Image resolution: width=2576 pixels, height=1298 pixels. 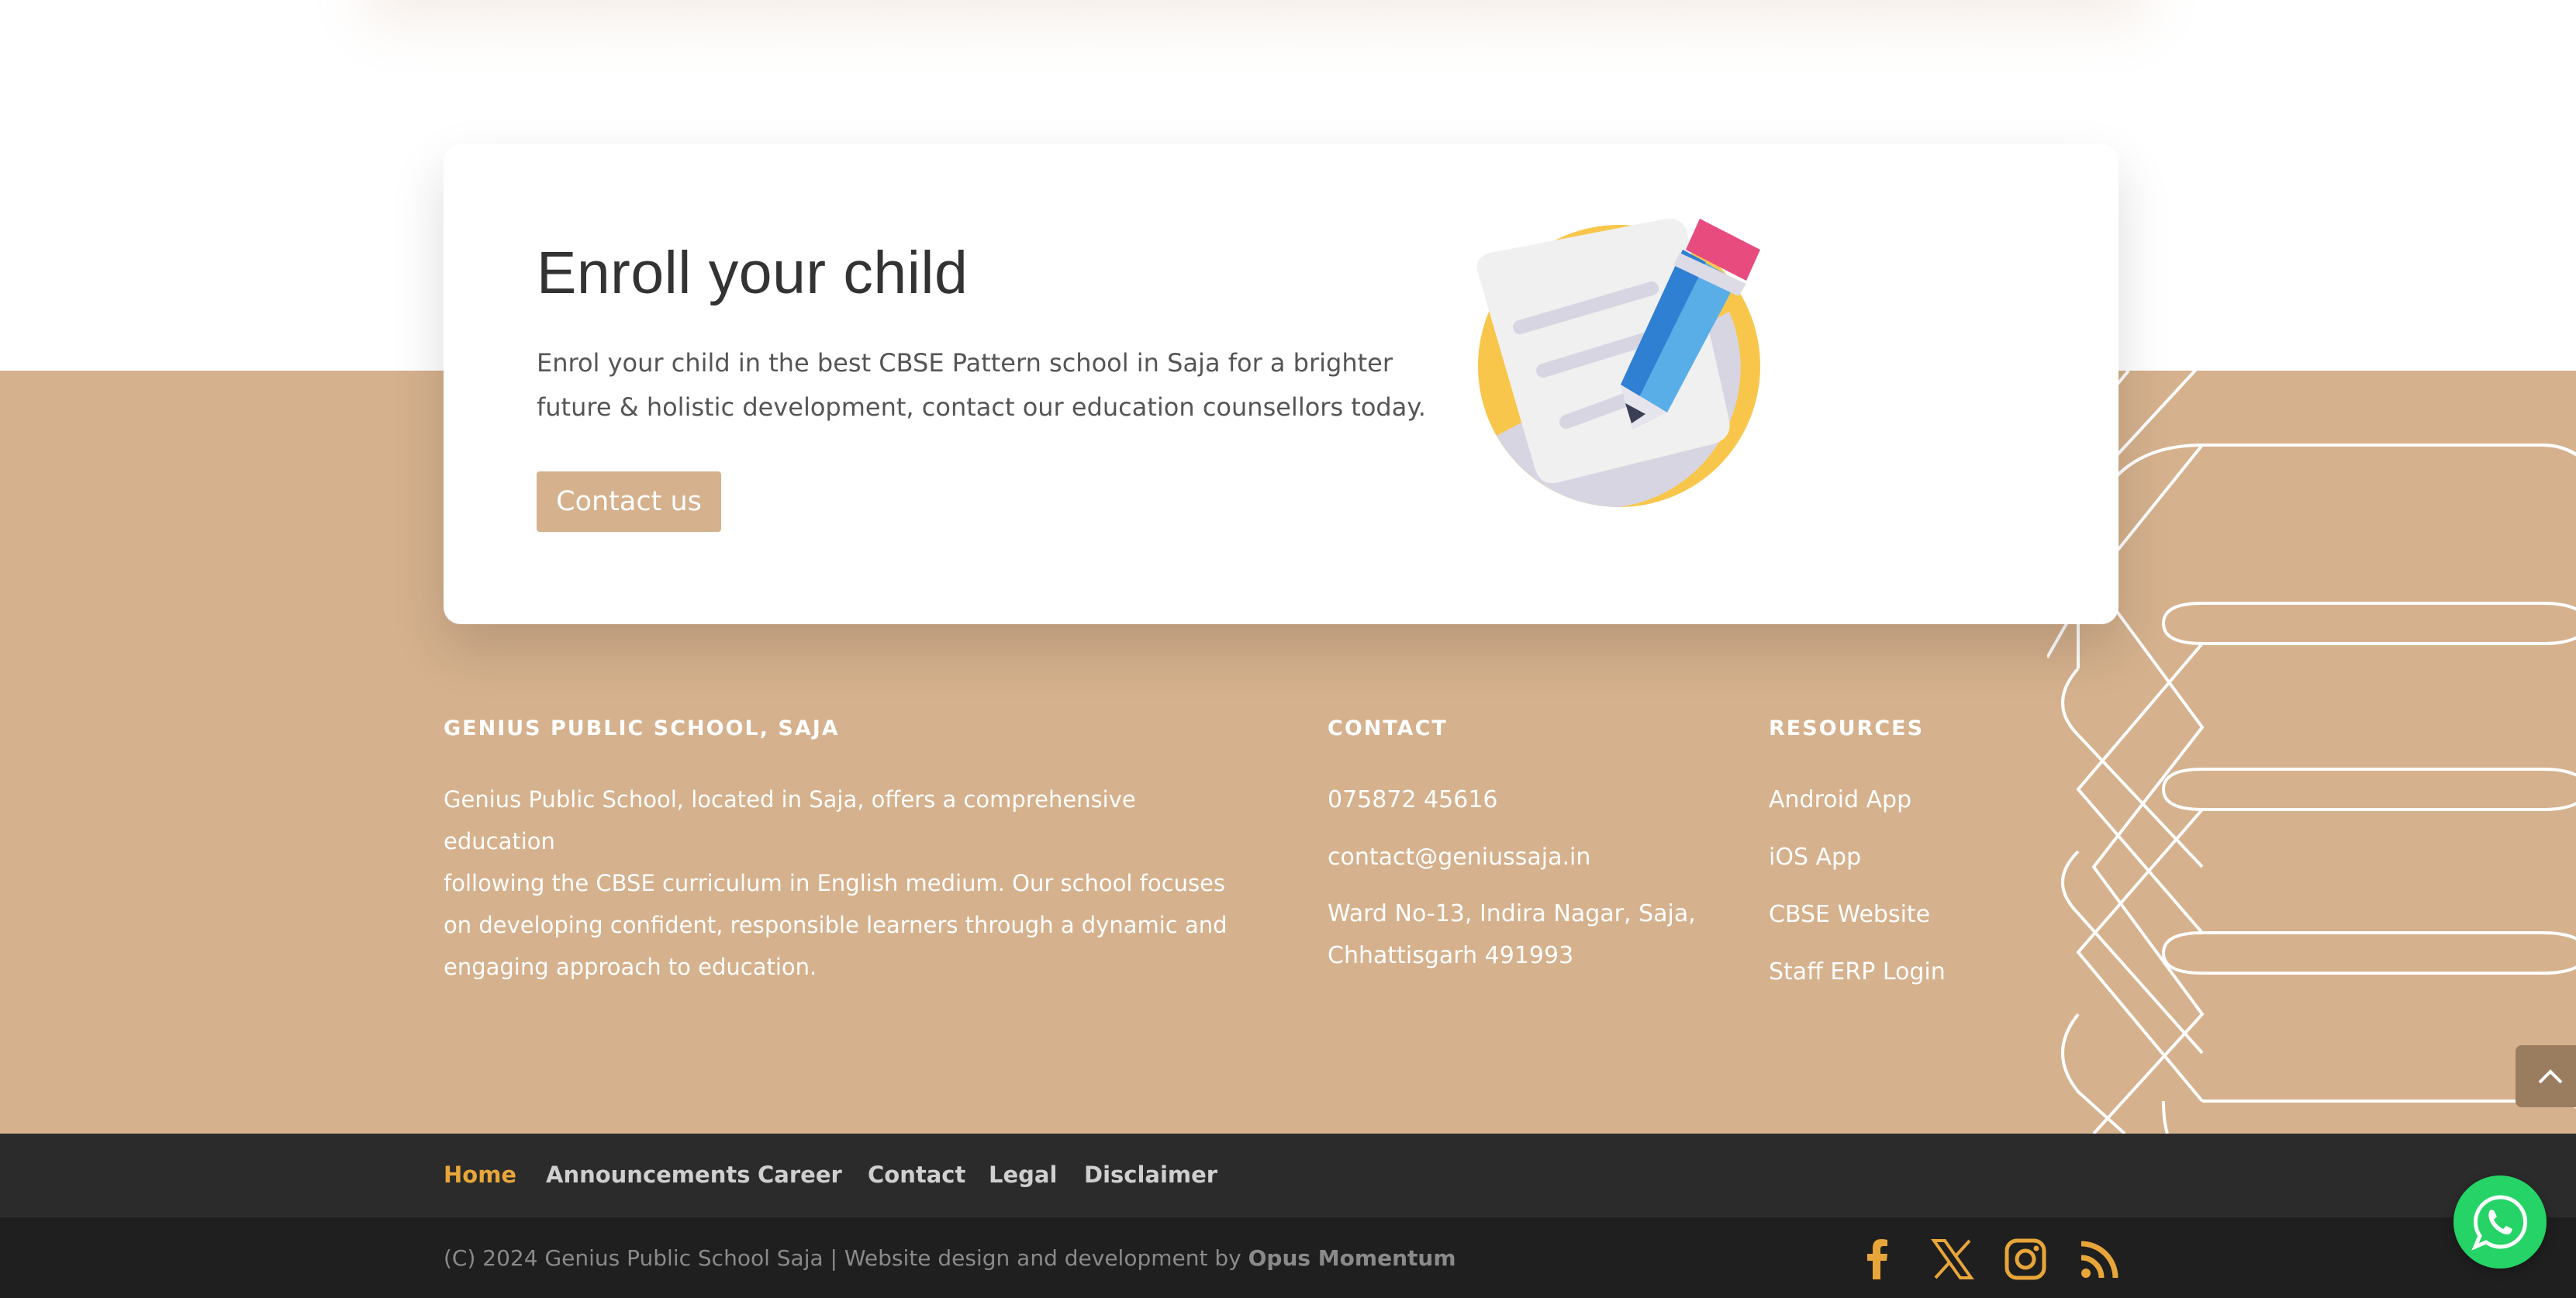 I want to click on enroll-title: Enroll your child, so click(x=753, y=273).